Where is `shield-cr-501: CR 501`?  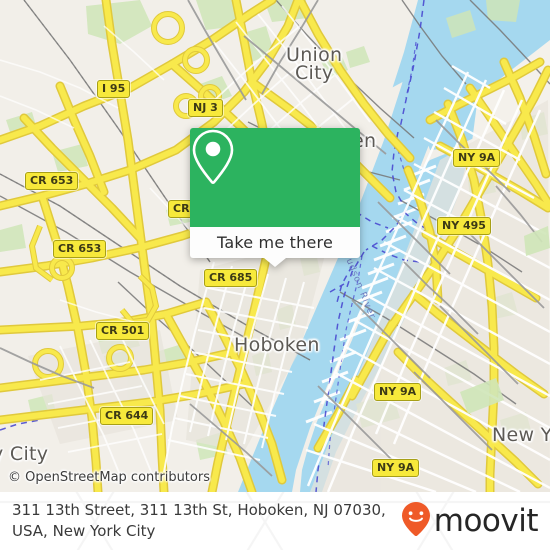
shield-cr-501: CR 501 is located at coordinates (123, 331).